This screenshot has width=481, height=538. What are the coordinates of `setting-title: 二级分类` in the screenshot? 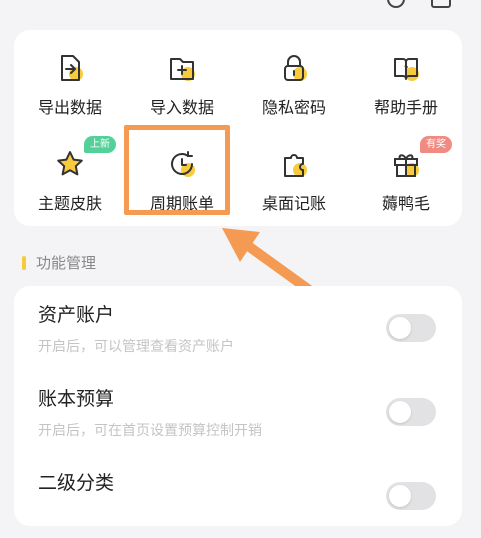 It's located at (76, 483).